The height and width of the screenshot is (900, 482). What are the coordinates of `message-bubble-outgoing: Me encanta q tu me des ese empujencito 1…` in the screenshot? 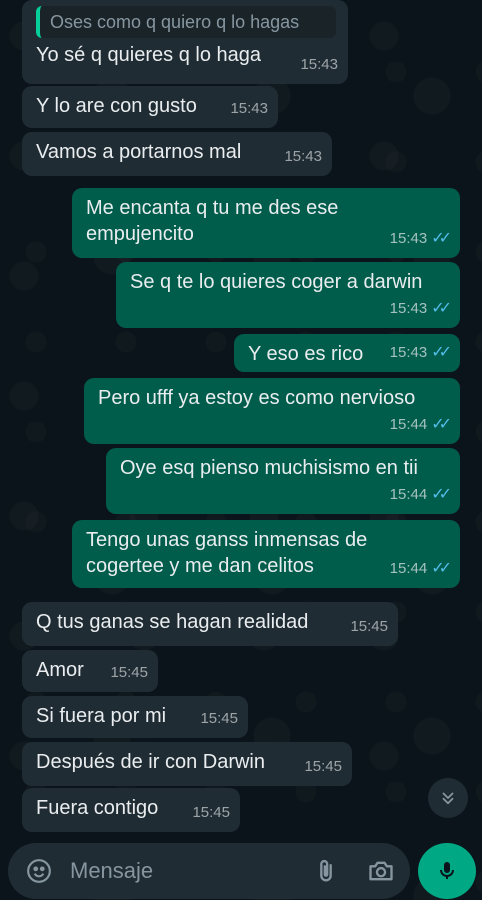 It's located at (266, 223).